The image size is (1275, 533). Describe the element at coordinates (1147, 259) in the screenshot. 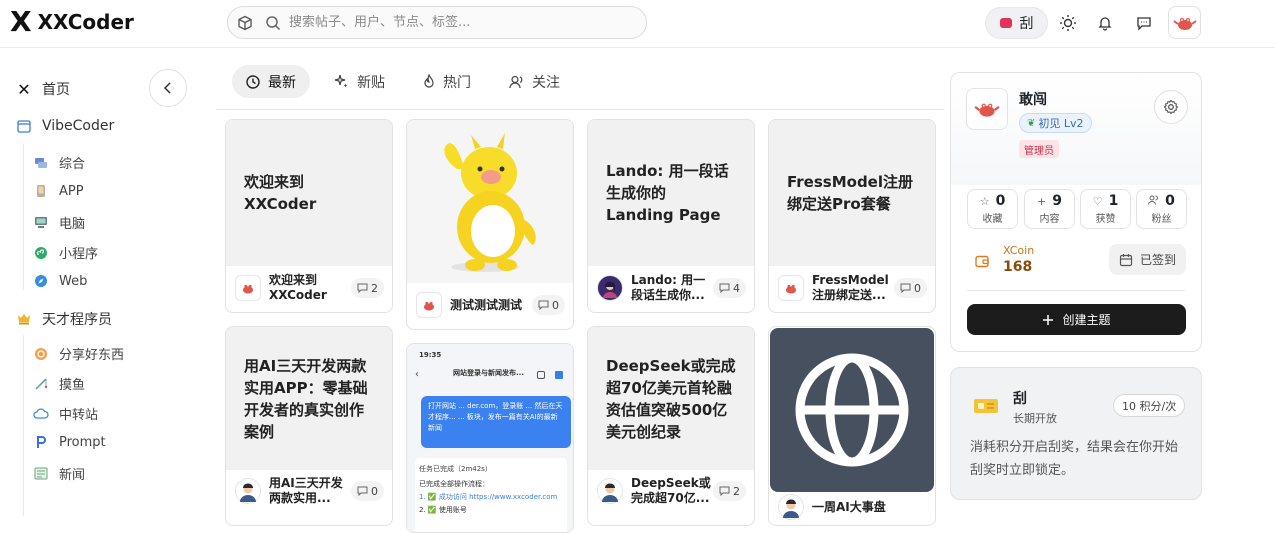

I see `checkin-button: 已签到` at that location.